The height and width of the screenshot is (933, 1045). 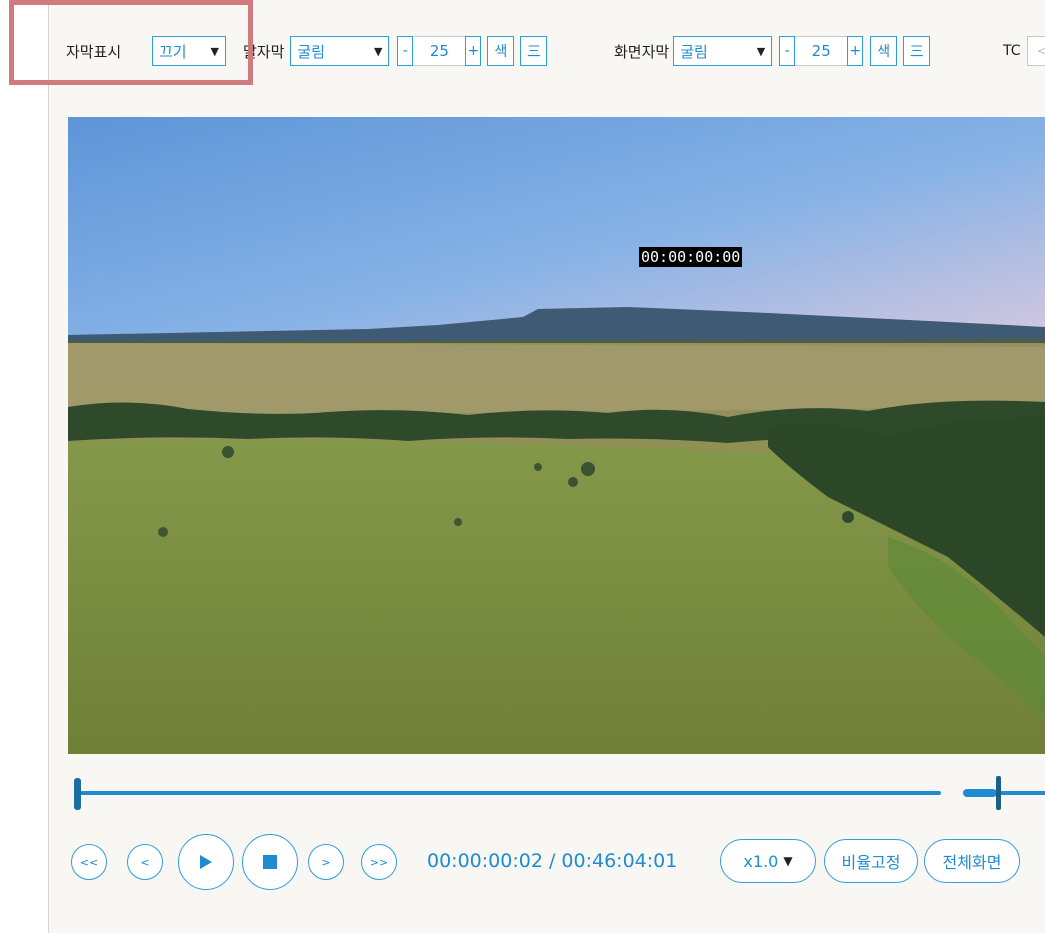 I want to click on tc-group: TC <, so click(x=1024, y=51).